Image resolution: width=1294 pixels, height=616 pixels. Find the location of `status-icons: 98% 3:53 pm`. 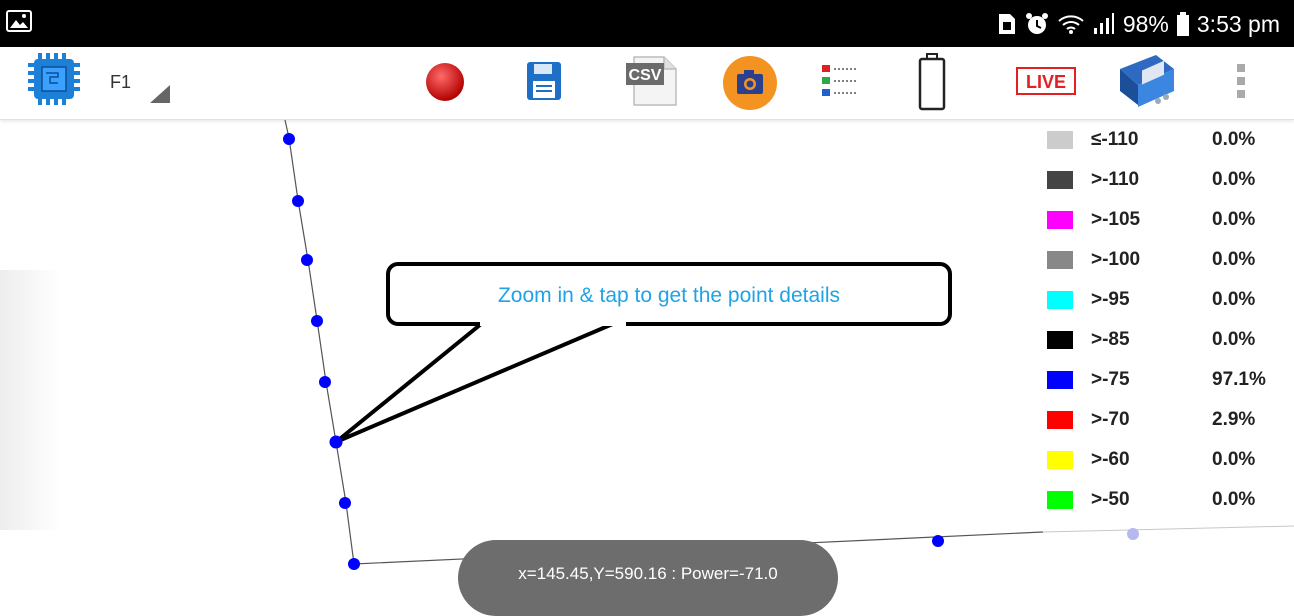

status-icons: 98% 3:53 pm is located at coordinates (1138, 24).